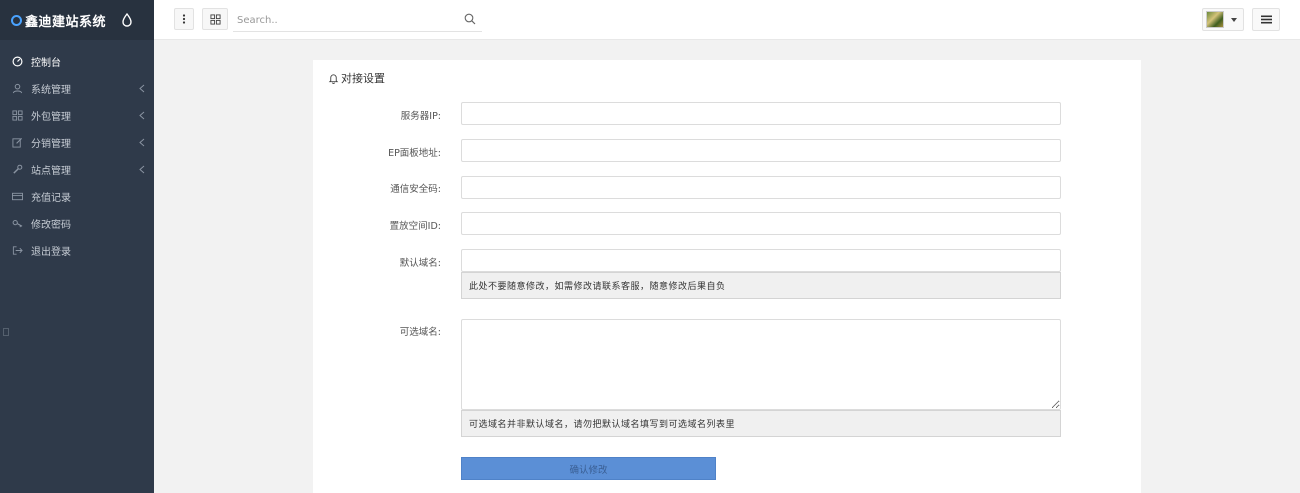  Describe the element at coordinates (363, 78) in the screenshot. I see `panel-title: 对接设置` at that location.